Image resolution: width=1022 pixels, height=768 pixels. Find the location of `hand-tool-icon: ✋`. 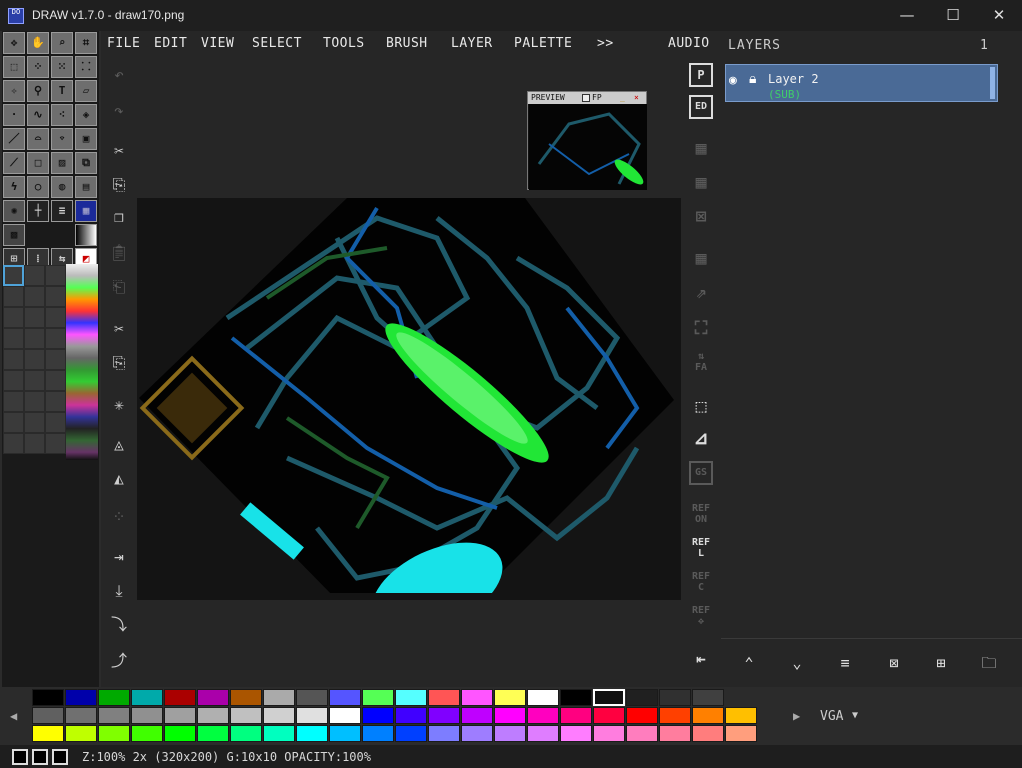

hand-tool-icon: ✋ is located at coordinates (38, 43).